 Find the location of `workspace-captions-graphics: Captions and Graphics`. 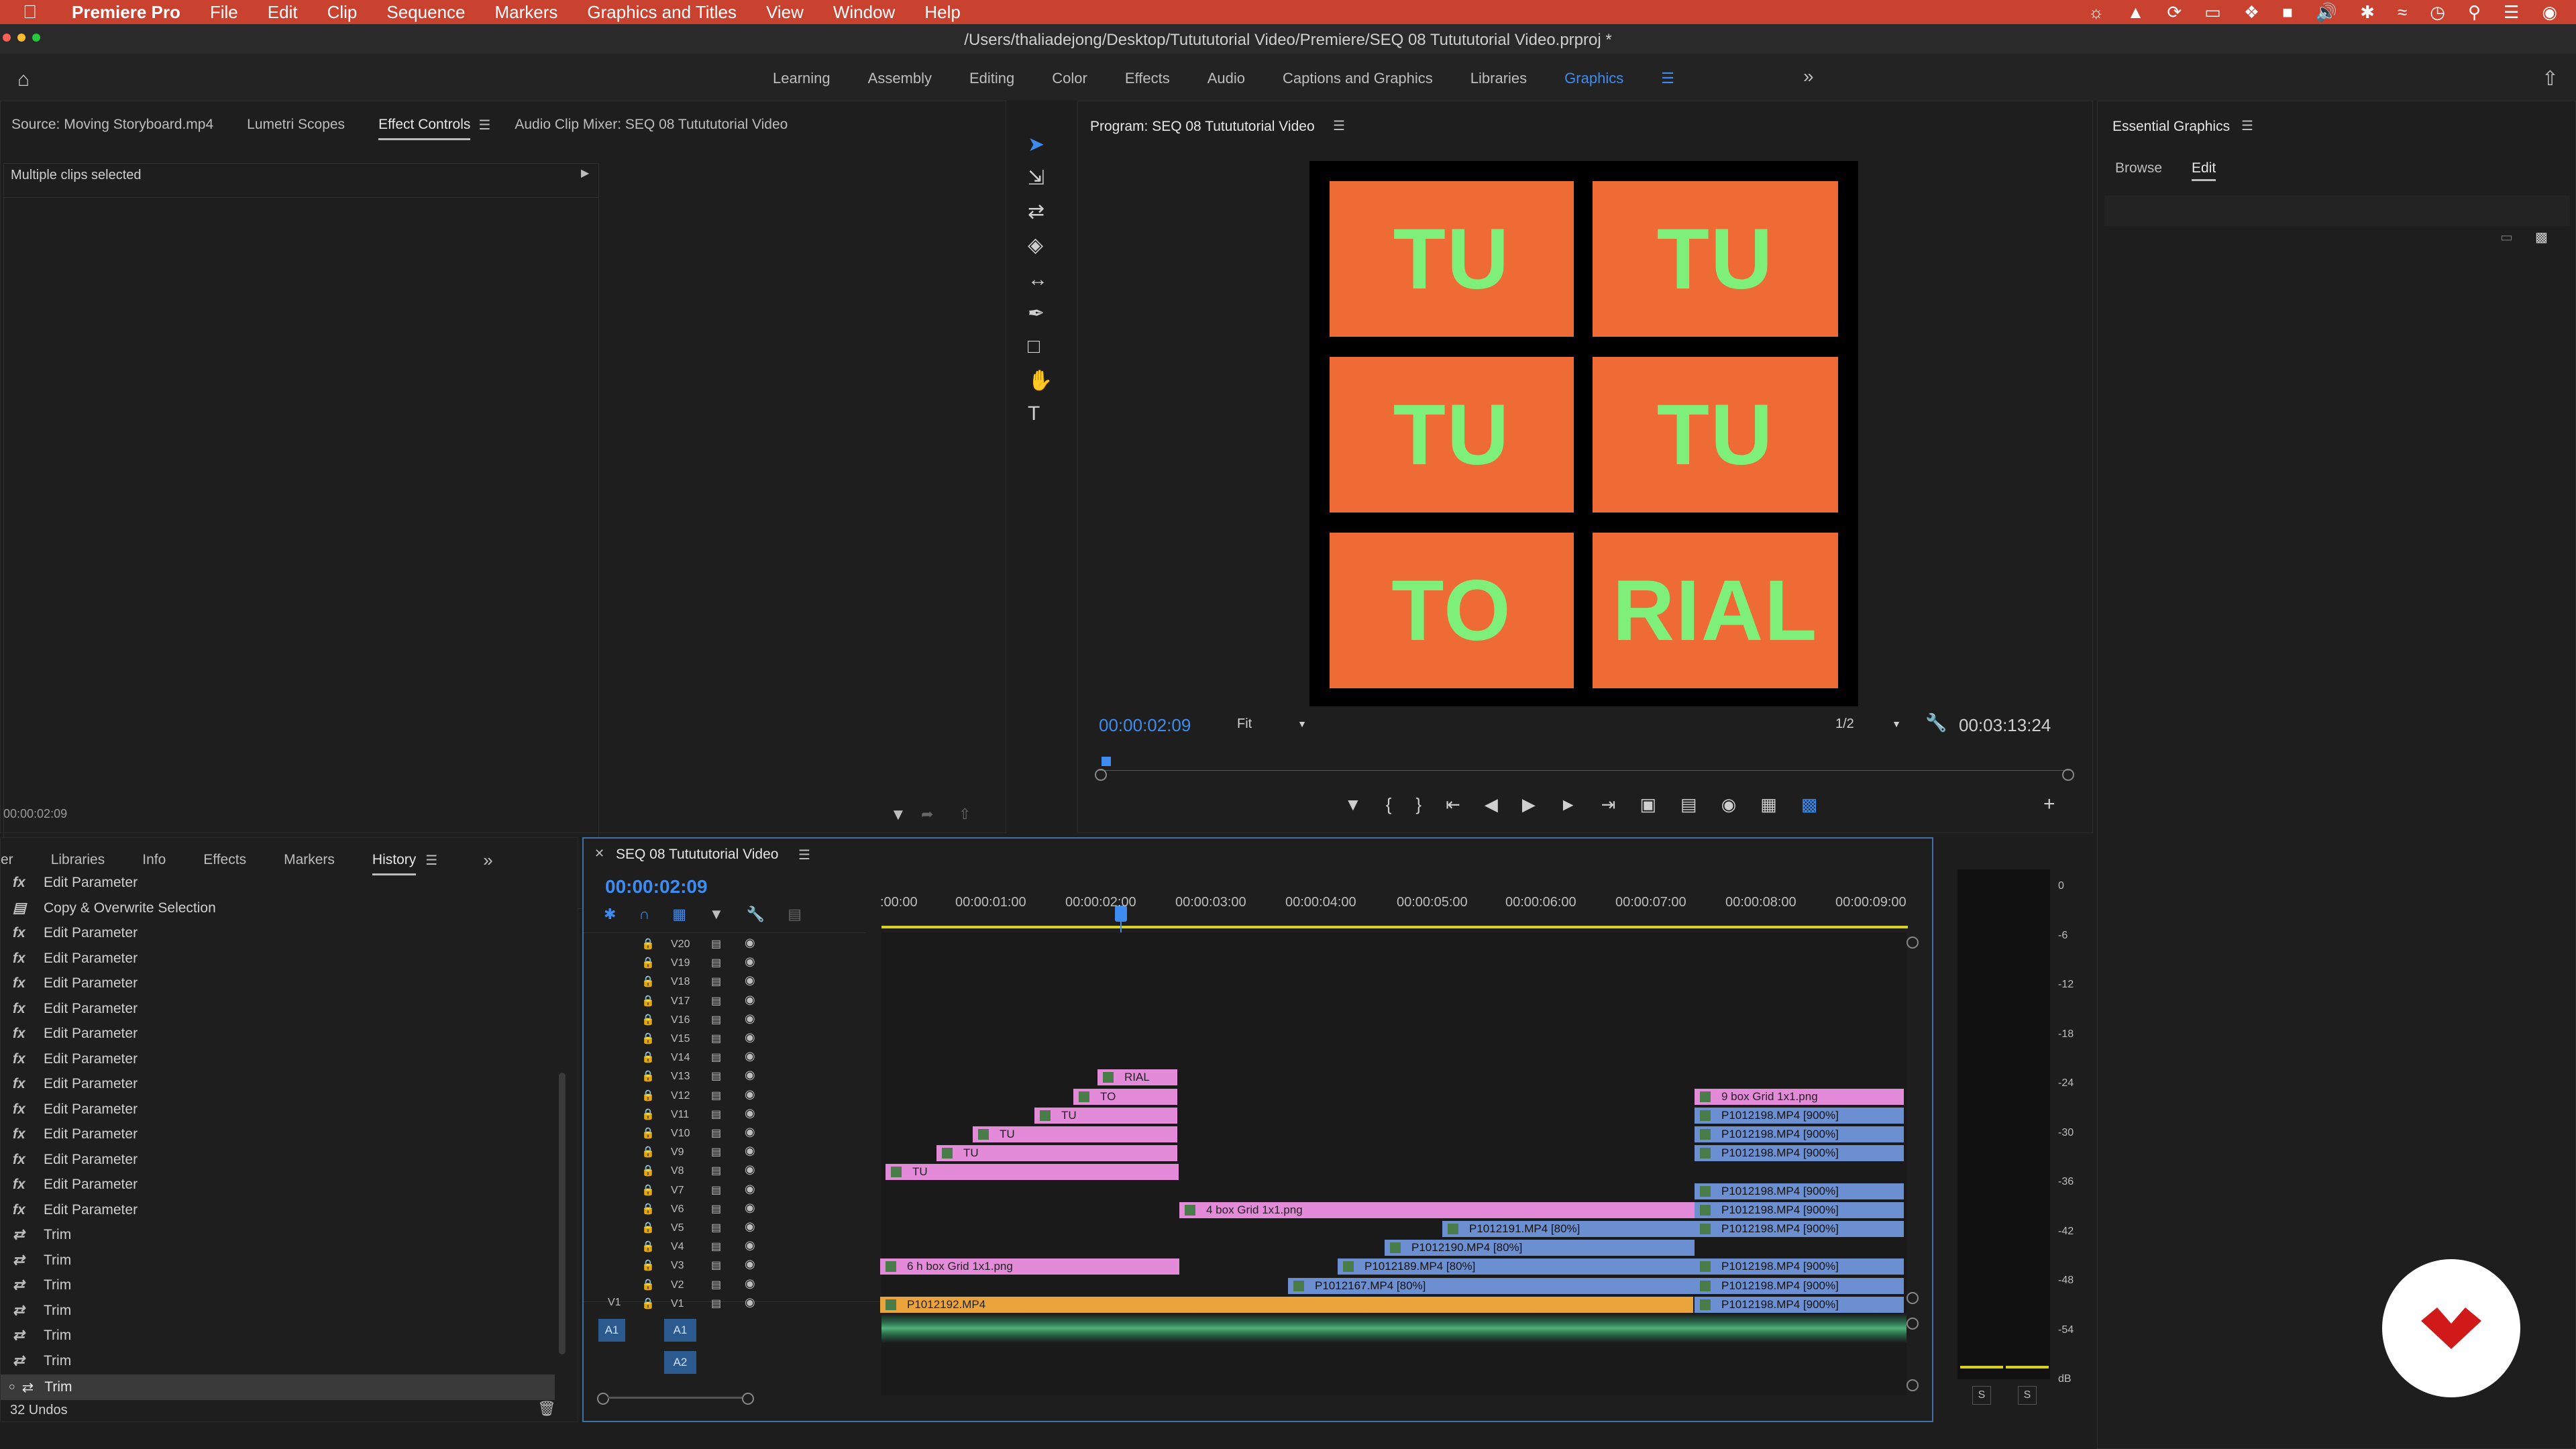

workspace-captions-graphics: Captions and Graphics is located at coordinates (1358, 78).